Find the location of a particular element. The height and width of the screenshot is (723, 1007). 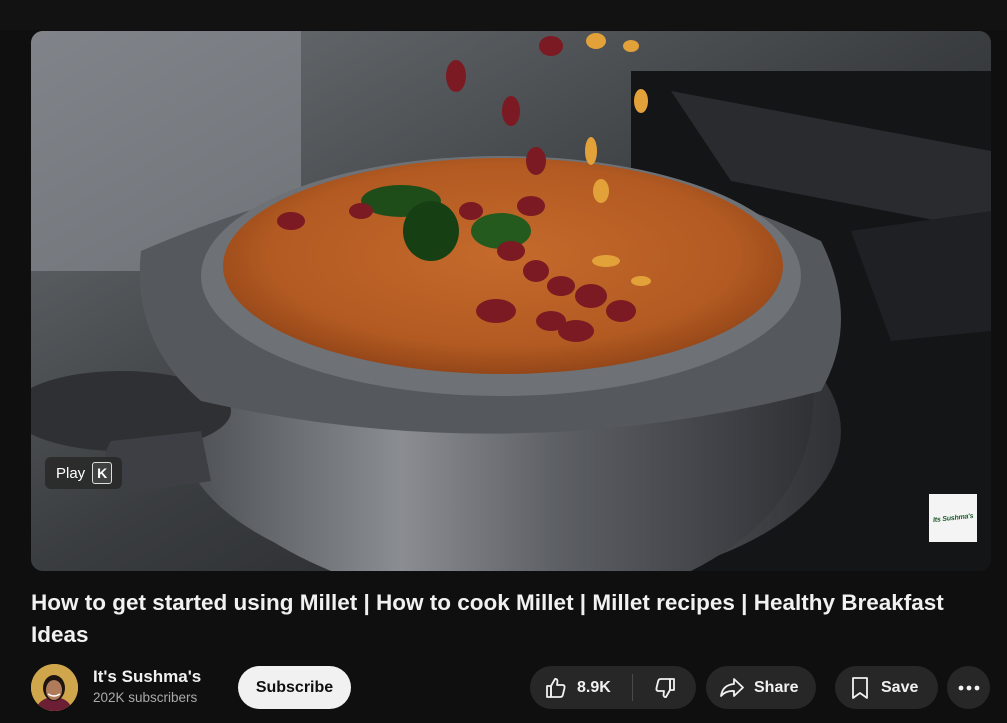

save-label: Save is located at coordinates (900, 687).